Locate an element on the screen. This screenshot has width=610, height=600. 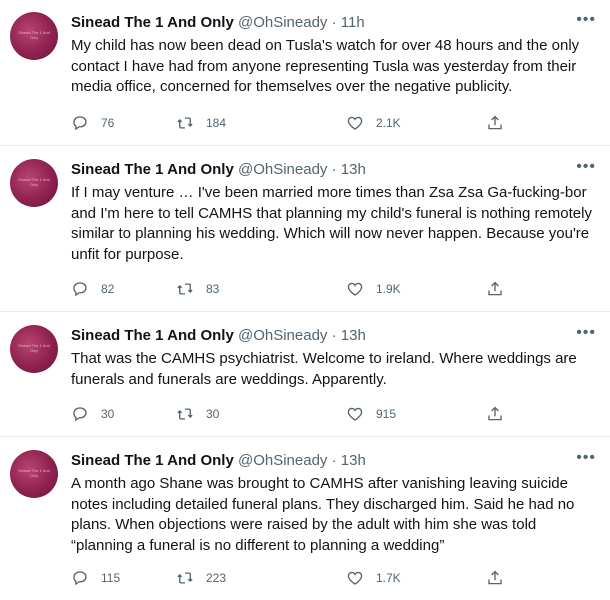
like-button: 1.7K is located at coordinates (373, 578).